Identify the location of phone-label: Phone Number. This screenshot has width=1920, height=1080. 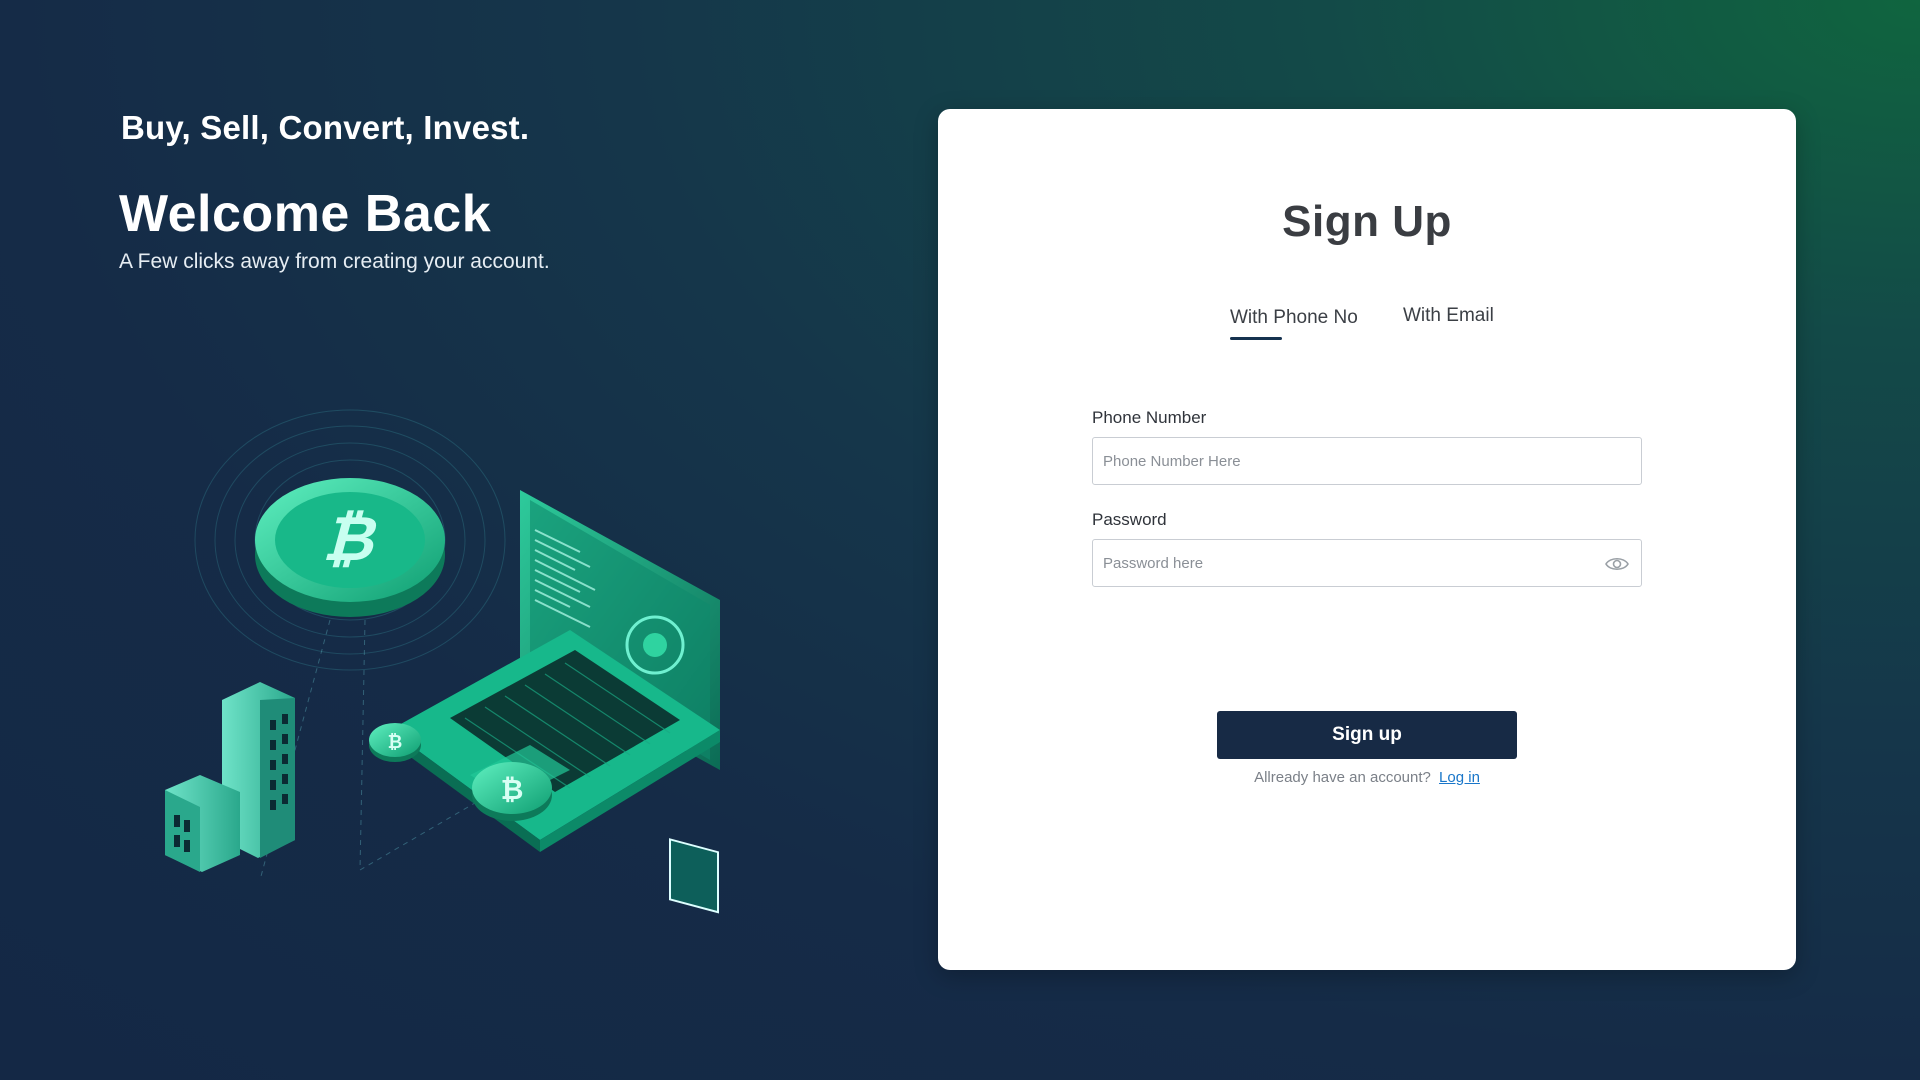
(1149, 417).